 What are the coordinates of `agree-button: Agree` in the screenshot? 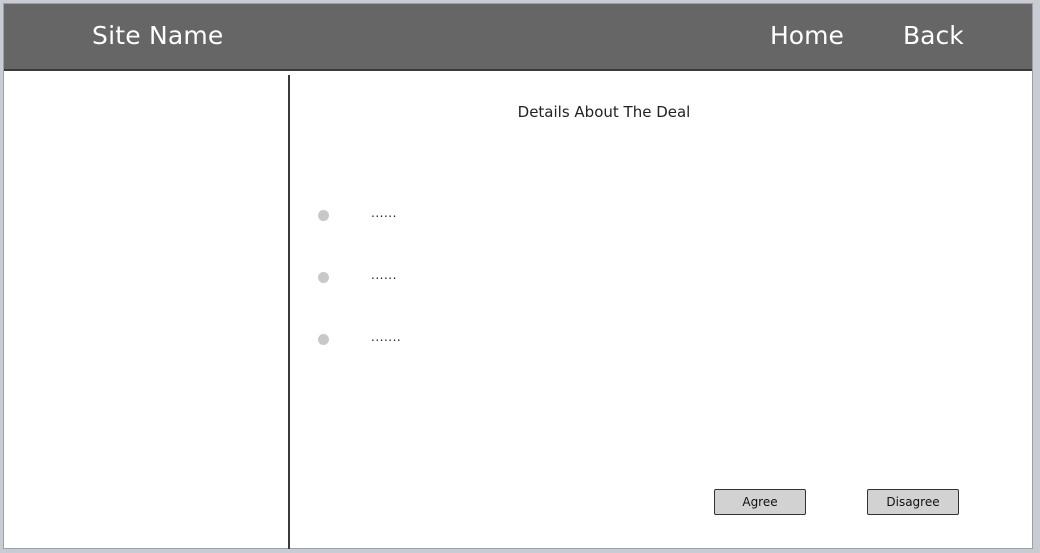 It's located at (760, 502).